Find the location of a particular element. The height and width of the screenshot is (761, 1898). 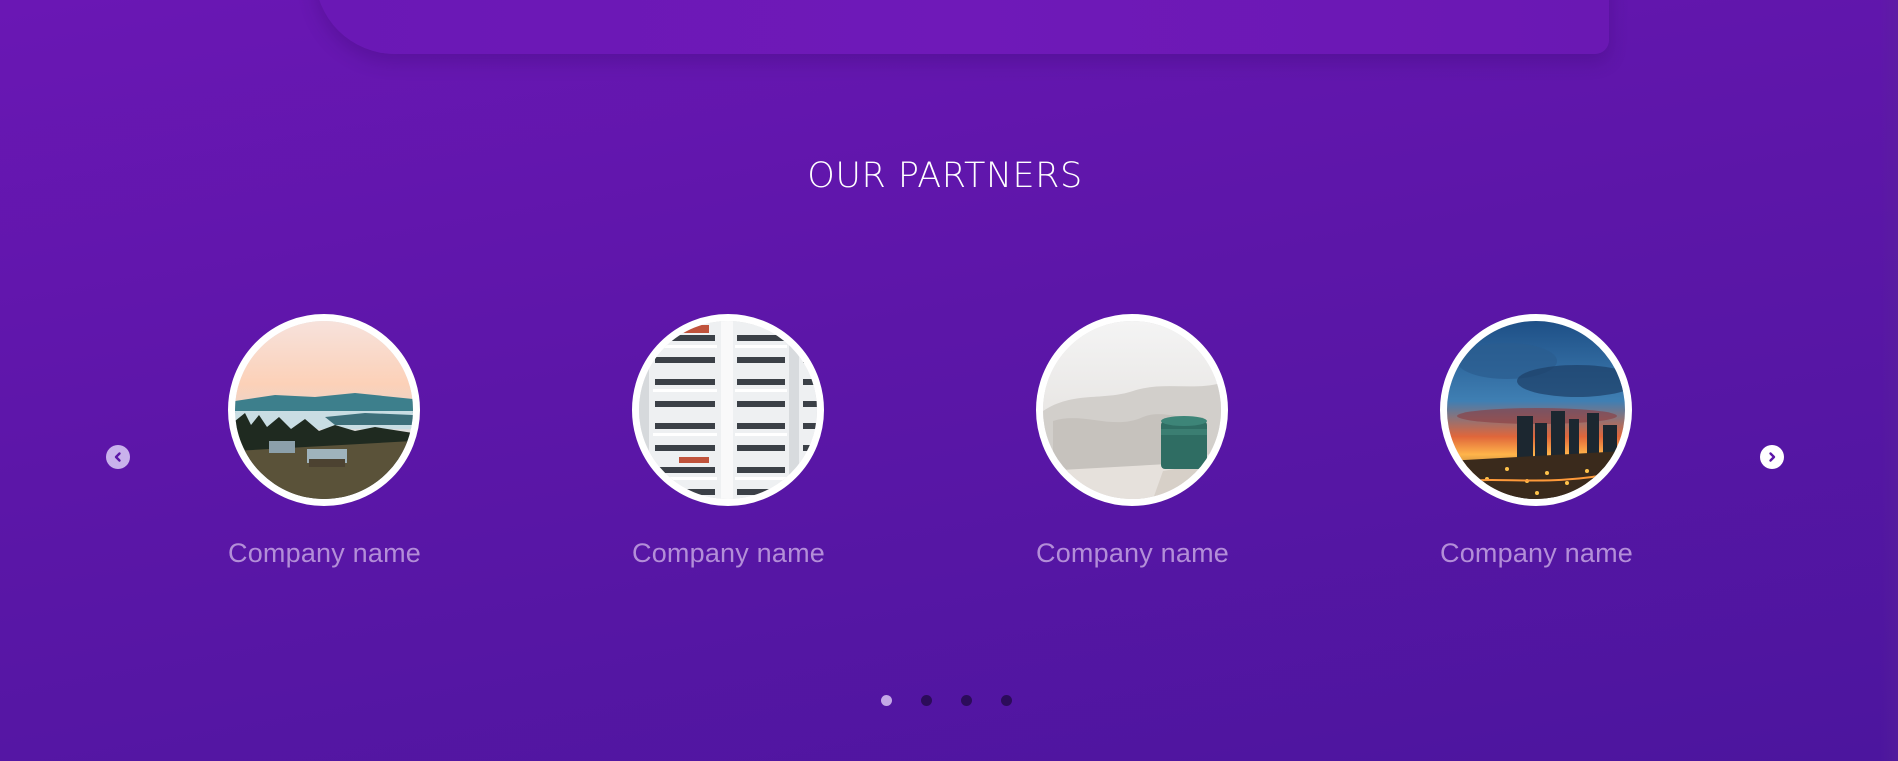

chevron-right-icon is located at coordinates (1772, 457).